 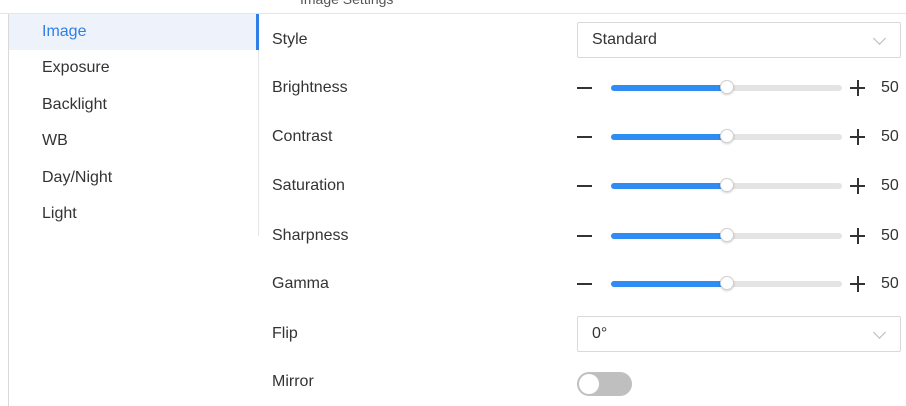 What do you see at coordinates (308, 185) in the screenshot?
I see `saturation-label: Saturation` at bounding box center [308, 185].